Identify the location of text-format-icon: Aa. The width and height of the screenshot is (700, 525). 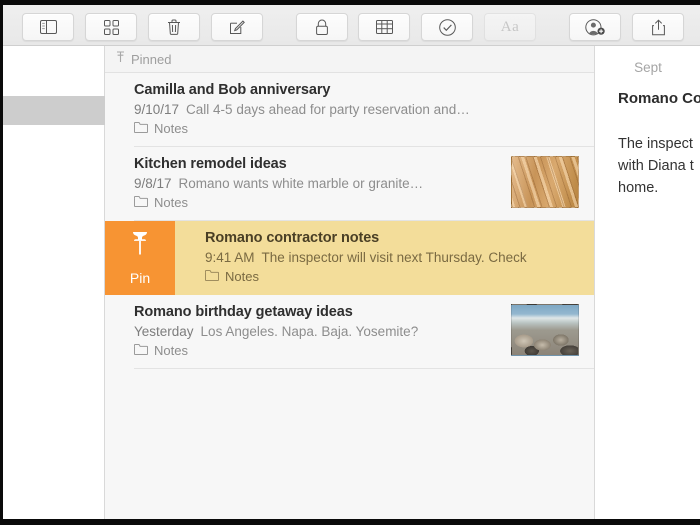
(510, 26).